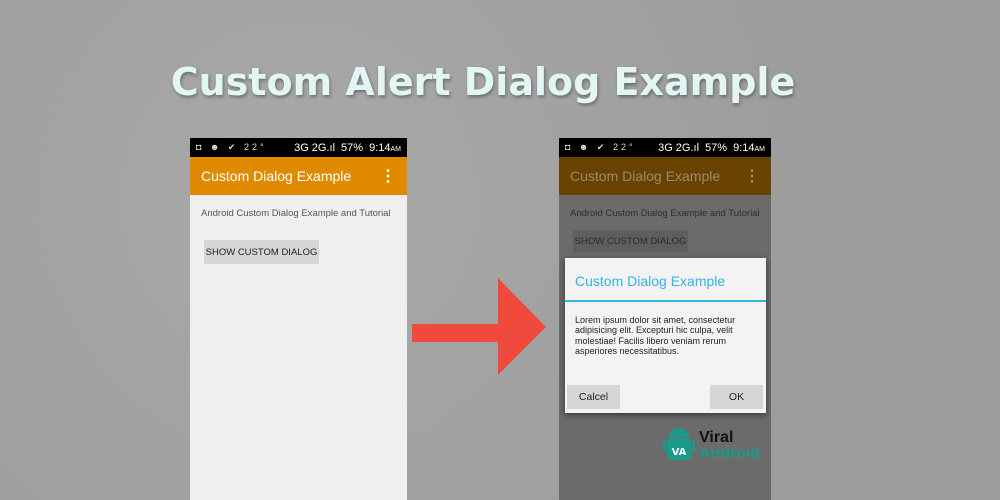  What do you see at coordinates (736, 397) in the screenshot?
I see `ok-button: OK` at bounding box center [736, 397].